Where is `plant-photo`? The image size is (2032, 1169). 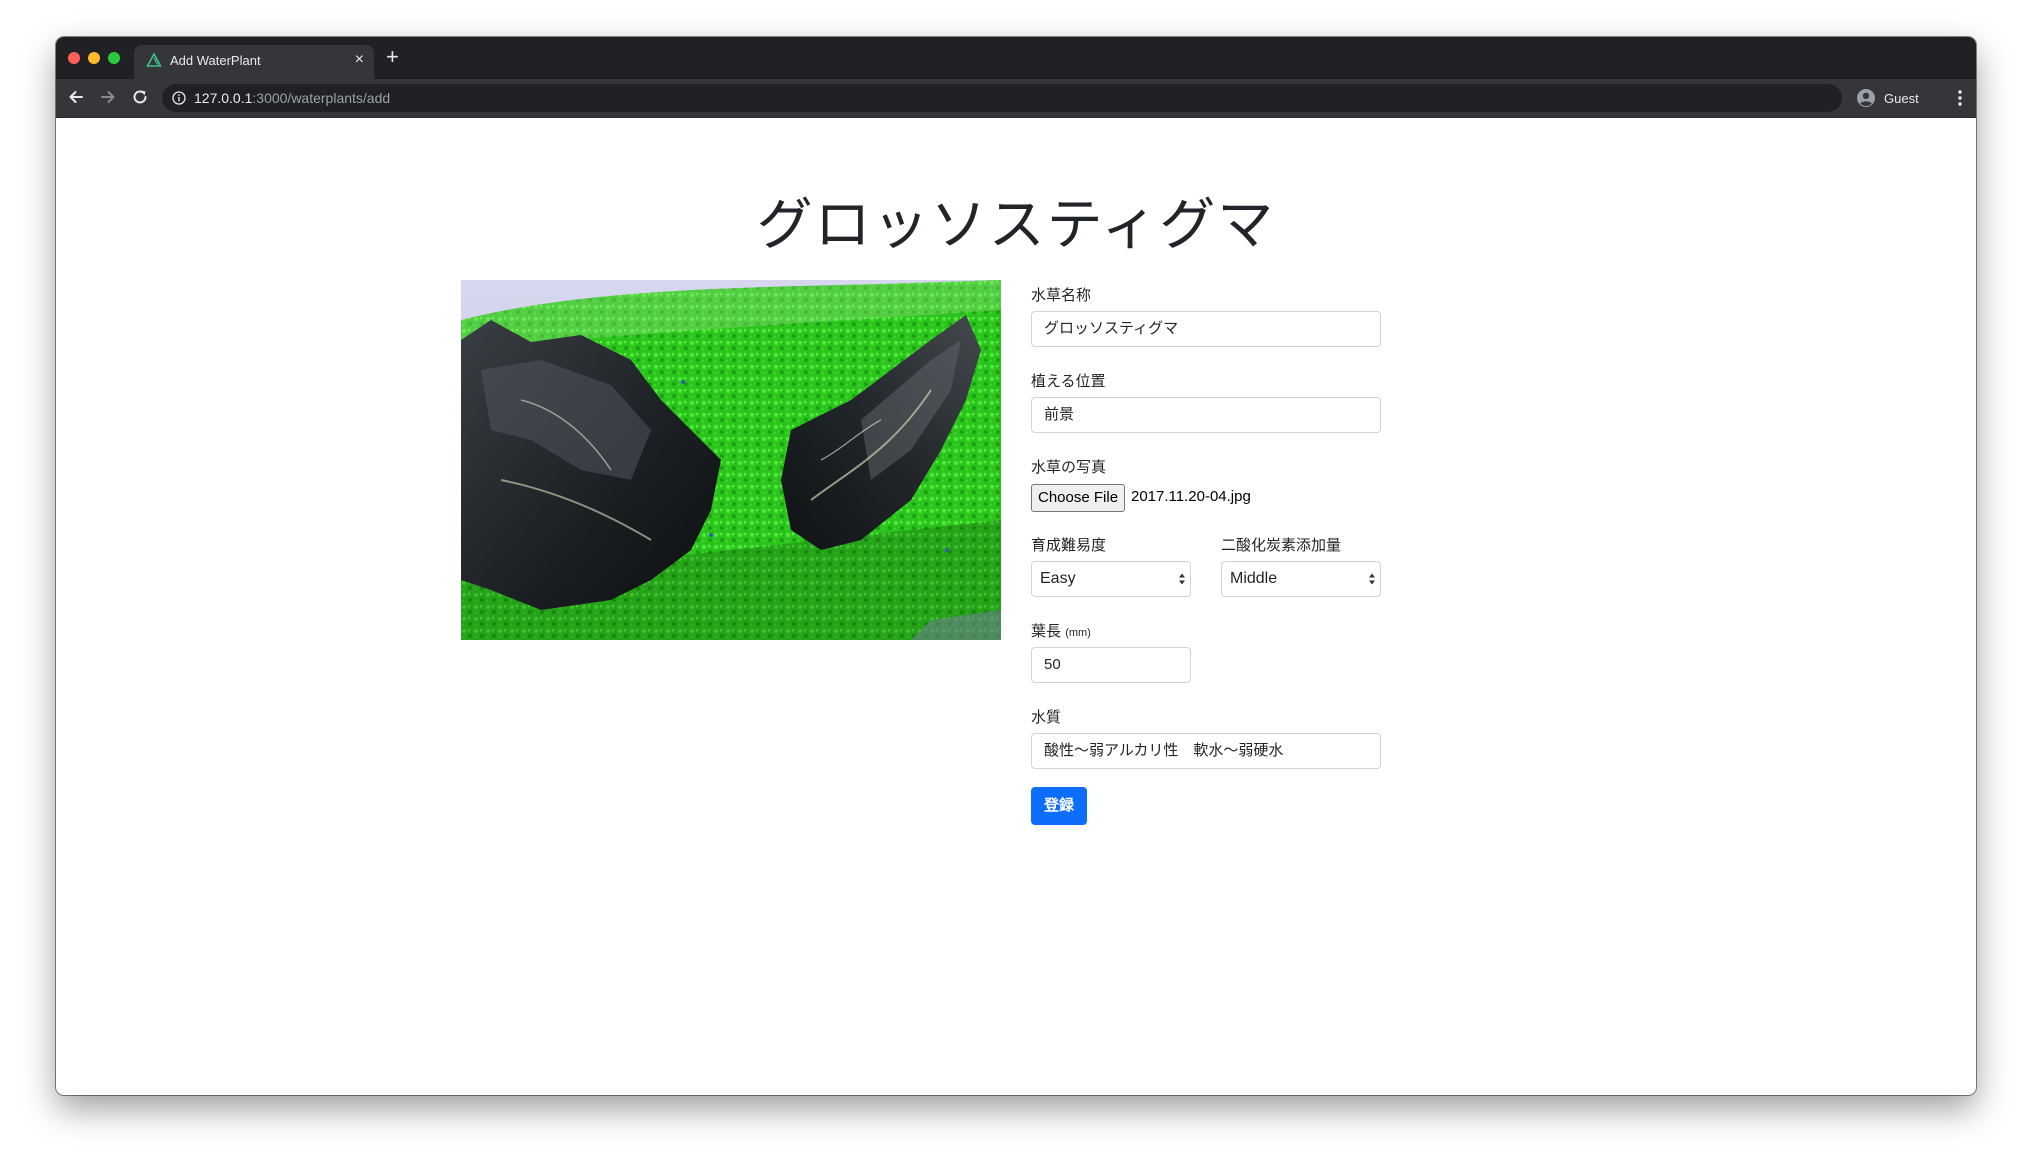
plant-photo is located at coordinates (731, 460).